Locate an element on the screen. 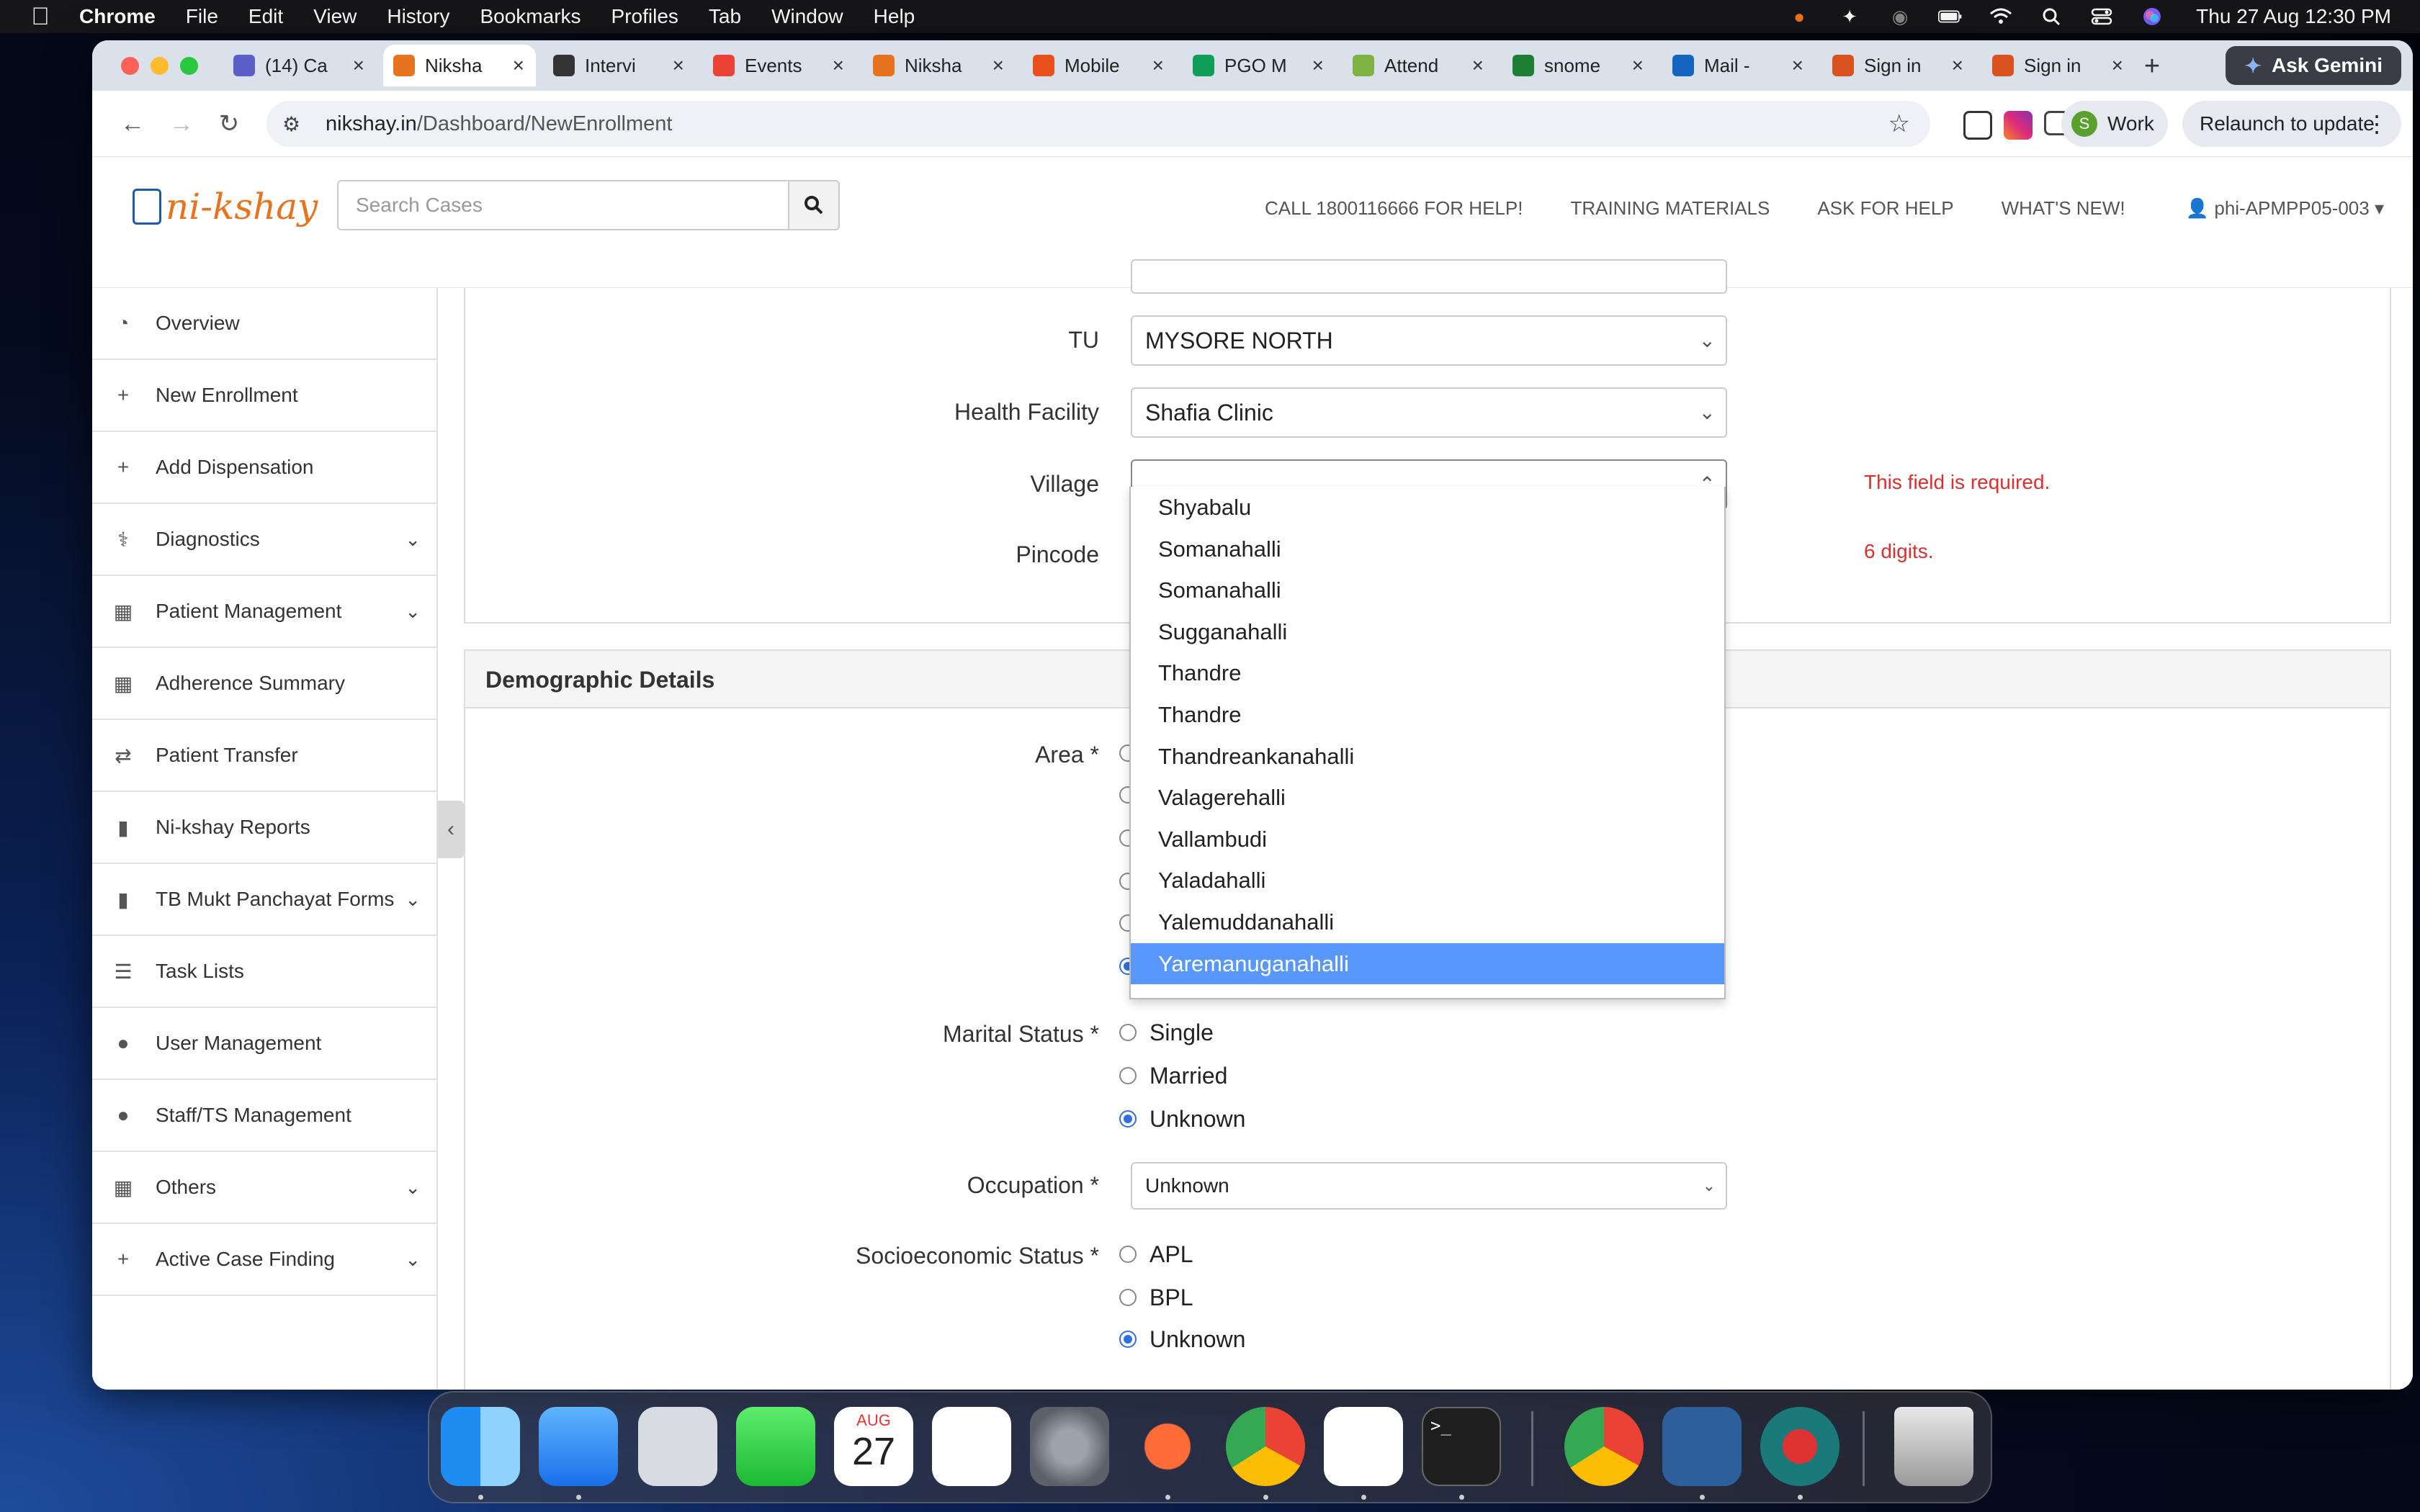 The width and height of the screenshot is (2420, 1512). address-bar: ⚙ nikshay.in/Dashboard/NewEnrollment ☆ is located at coordinates (1098, 124).